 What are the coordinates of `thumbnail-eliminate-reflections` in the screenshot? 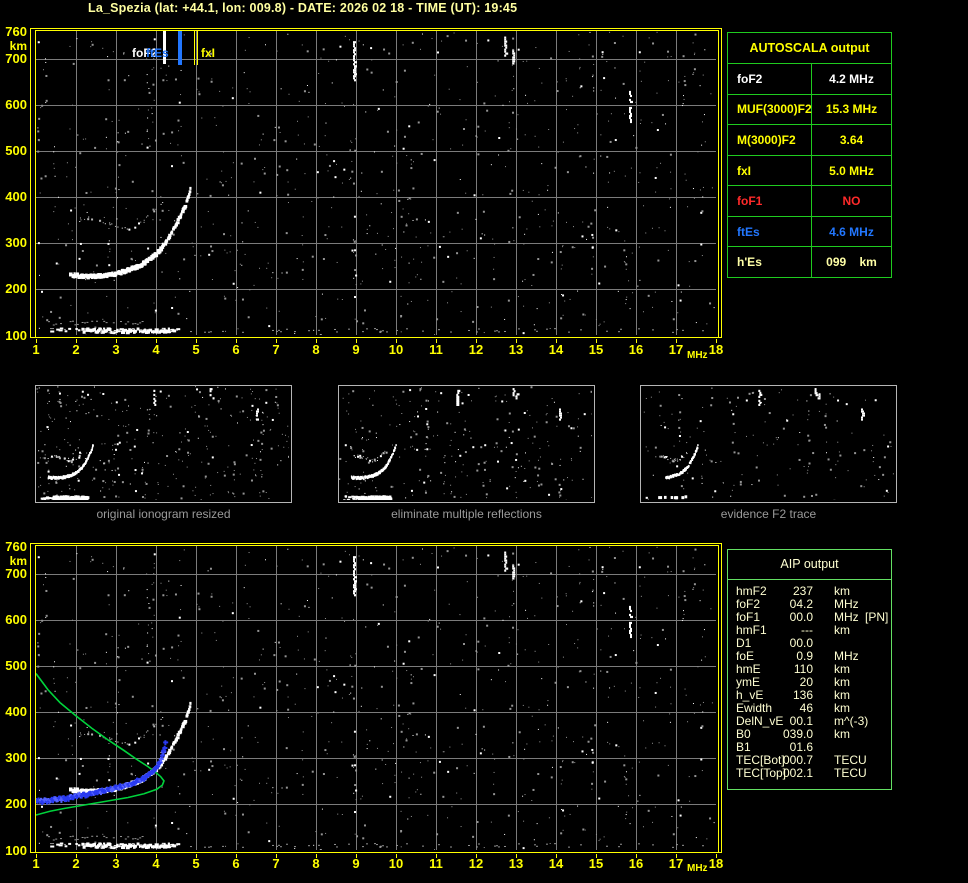 It's located at (466, 444).